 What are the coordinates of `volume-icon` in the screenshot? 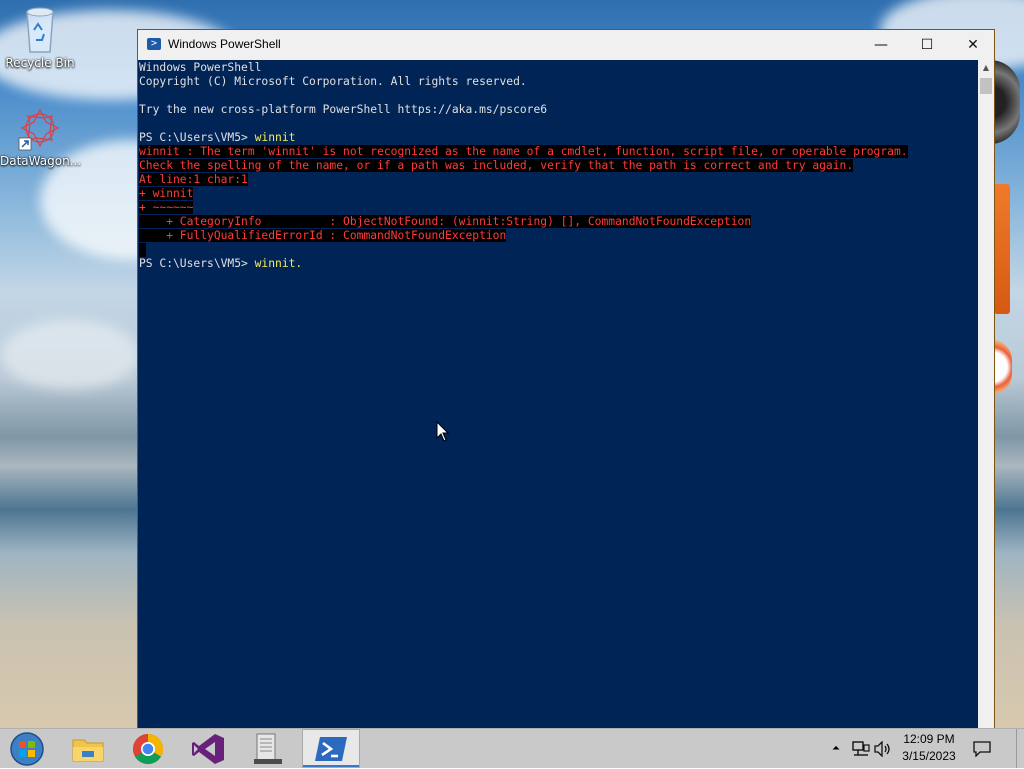 It's located at (883, 749).